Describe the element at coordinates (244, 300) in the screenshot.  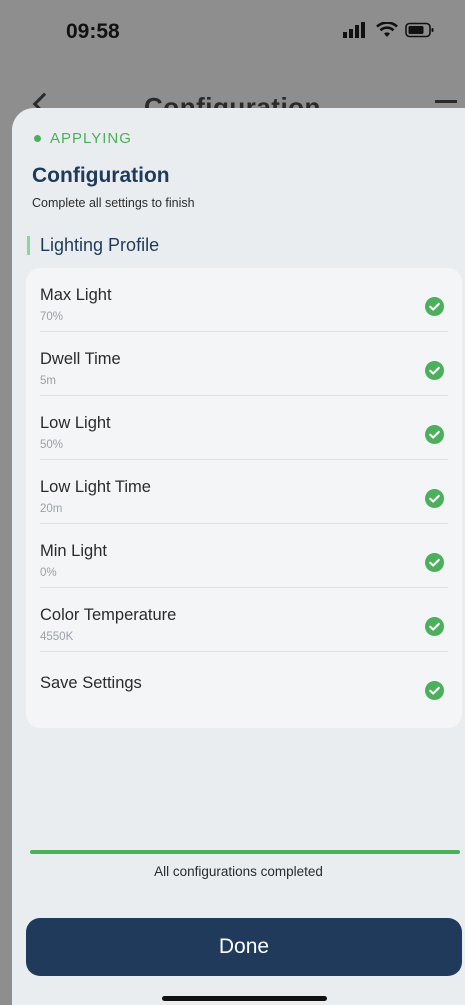
I see `list-item-max-light: Max Light 70%` at that location.